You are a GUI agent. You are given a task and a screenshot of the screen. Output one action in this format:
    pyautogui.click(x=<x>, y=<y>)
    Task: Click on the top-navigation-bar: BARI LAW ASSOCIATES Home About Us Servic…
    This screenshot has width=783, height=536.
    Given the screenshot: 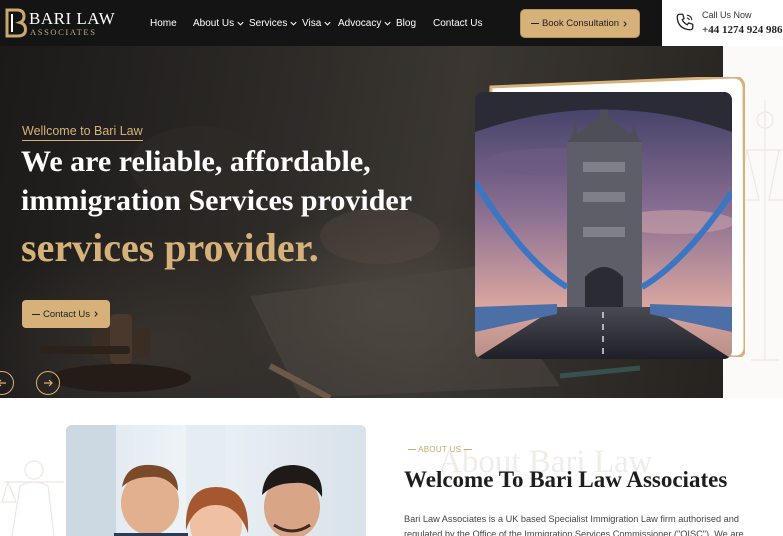 What is the action you would take?
    pyautogui.click(x=391, y=23)
    